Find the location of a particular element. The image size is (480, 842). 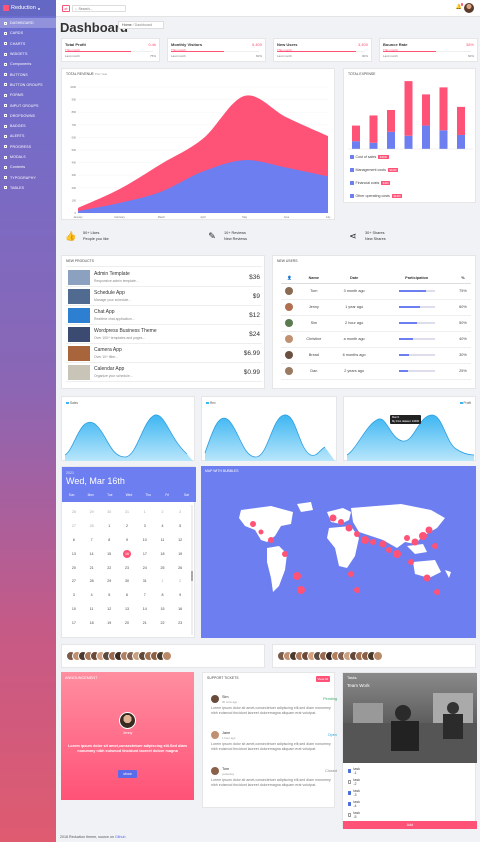

table-row: Bread 6 months ago 30% is located at coordinates (376, 355).